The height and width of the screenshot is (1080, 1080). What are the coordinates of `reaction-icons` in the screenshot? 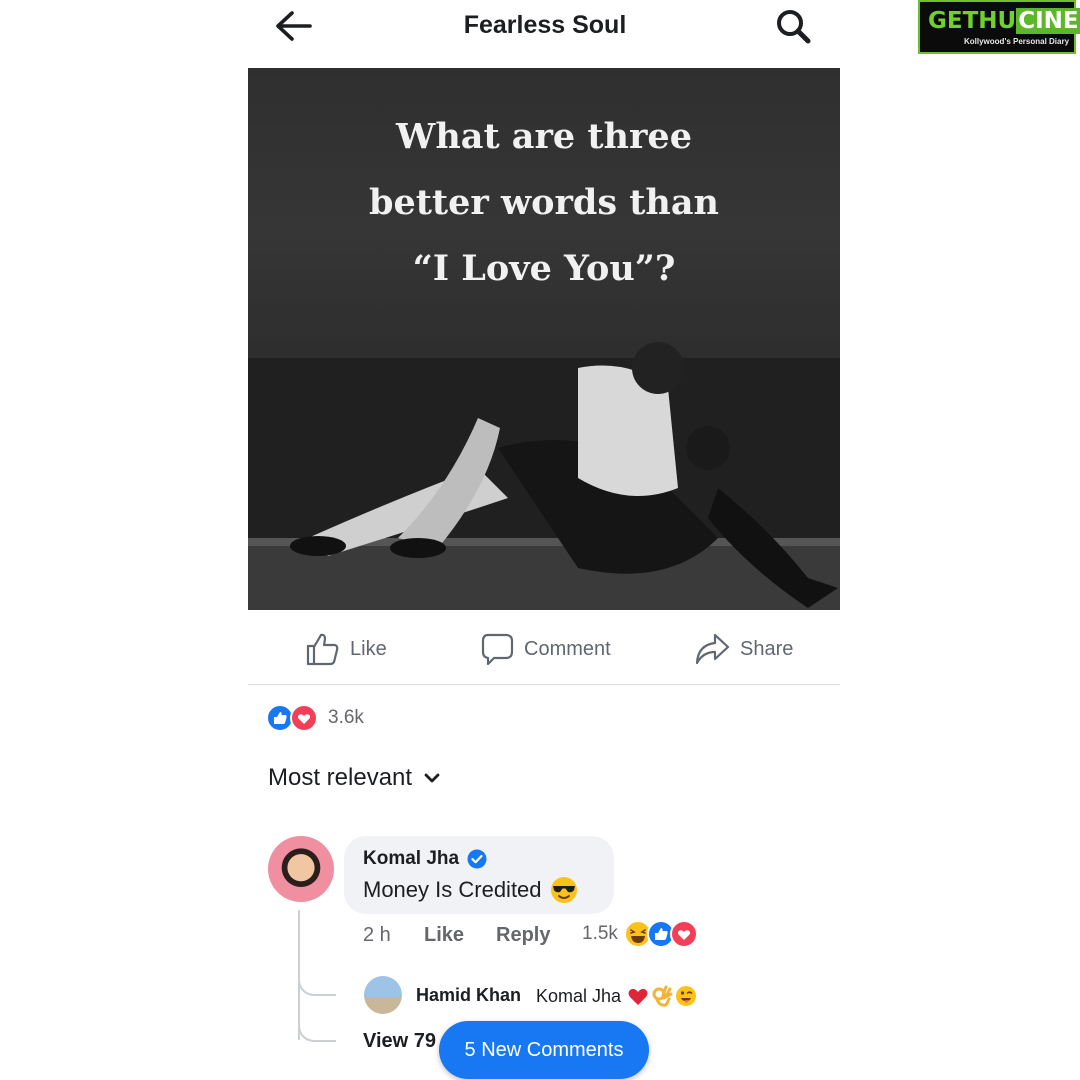 It's located at (292, 718).